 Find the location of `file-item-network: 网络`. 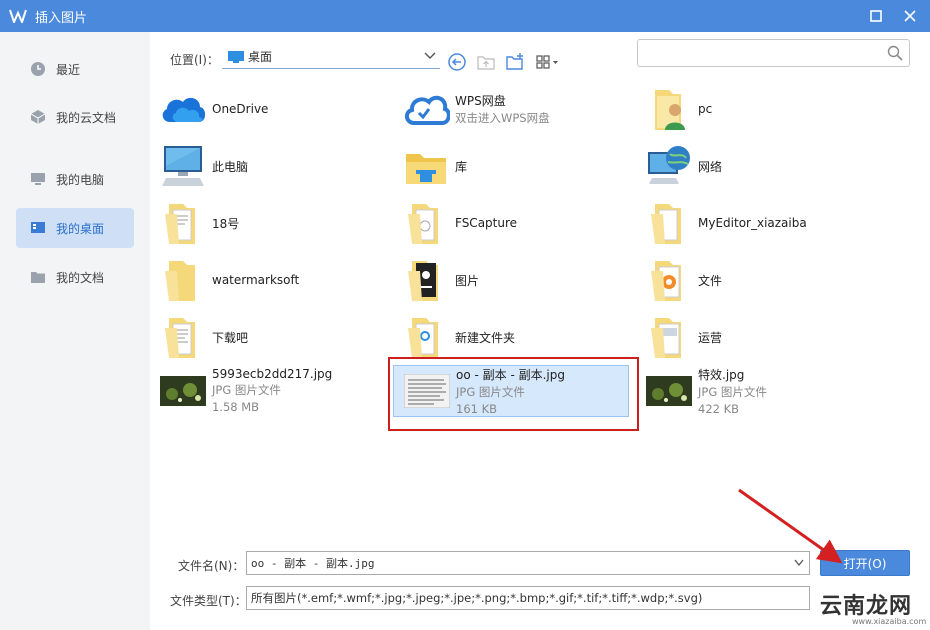

file-item-network: 网络 is located at coordinates (754, 166).